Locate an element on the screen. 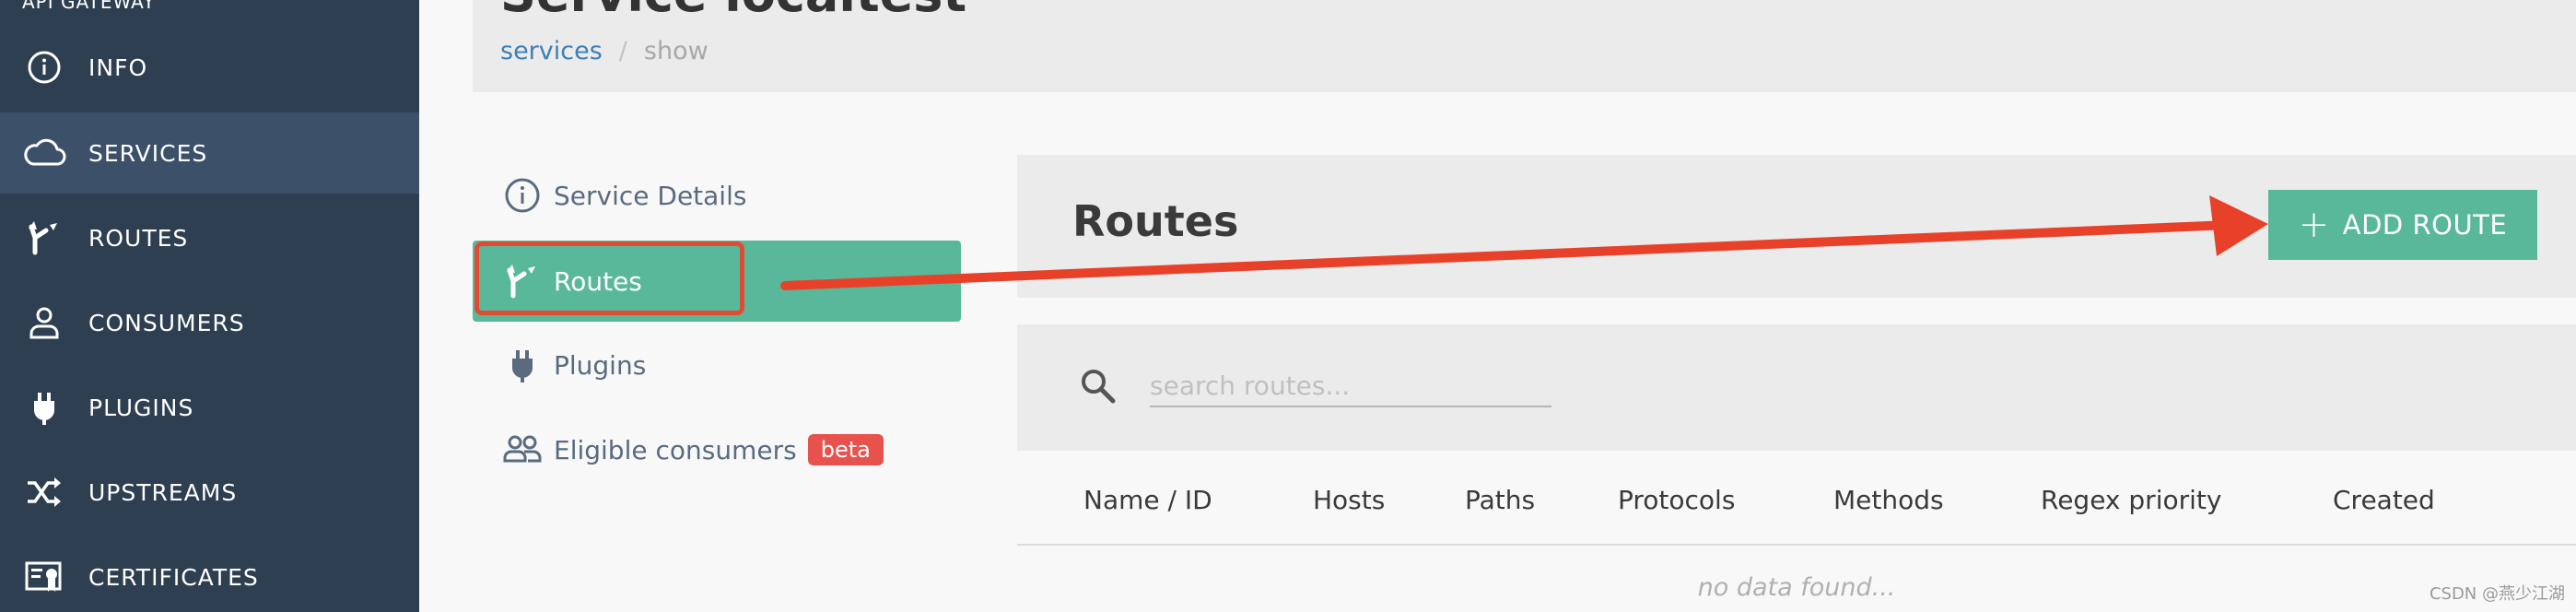  certificate-icon is located at coordinates (44, 577).